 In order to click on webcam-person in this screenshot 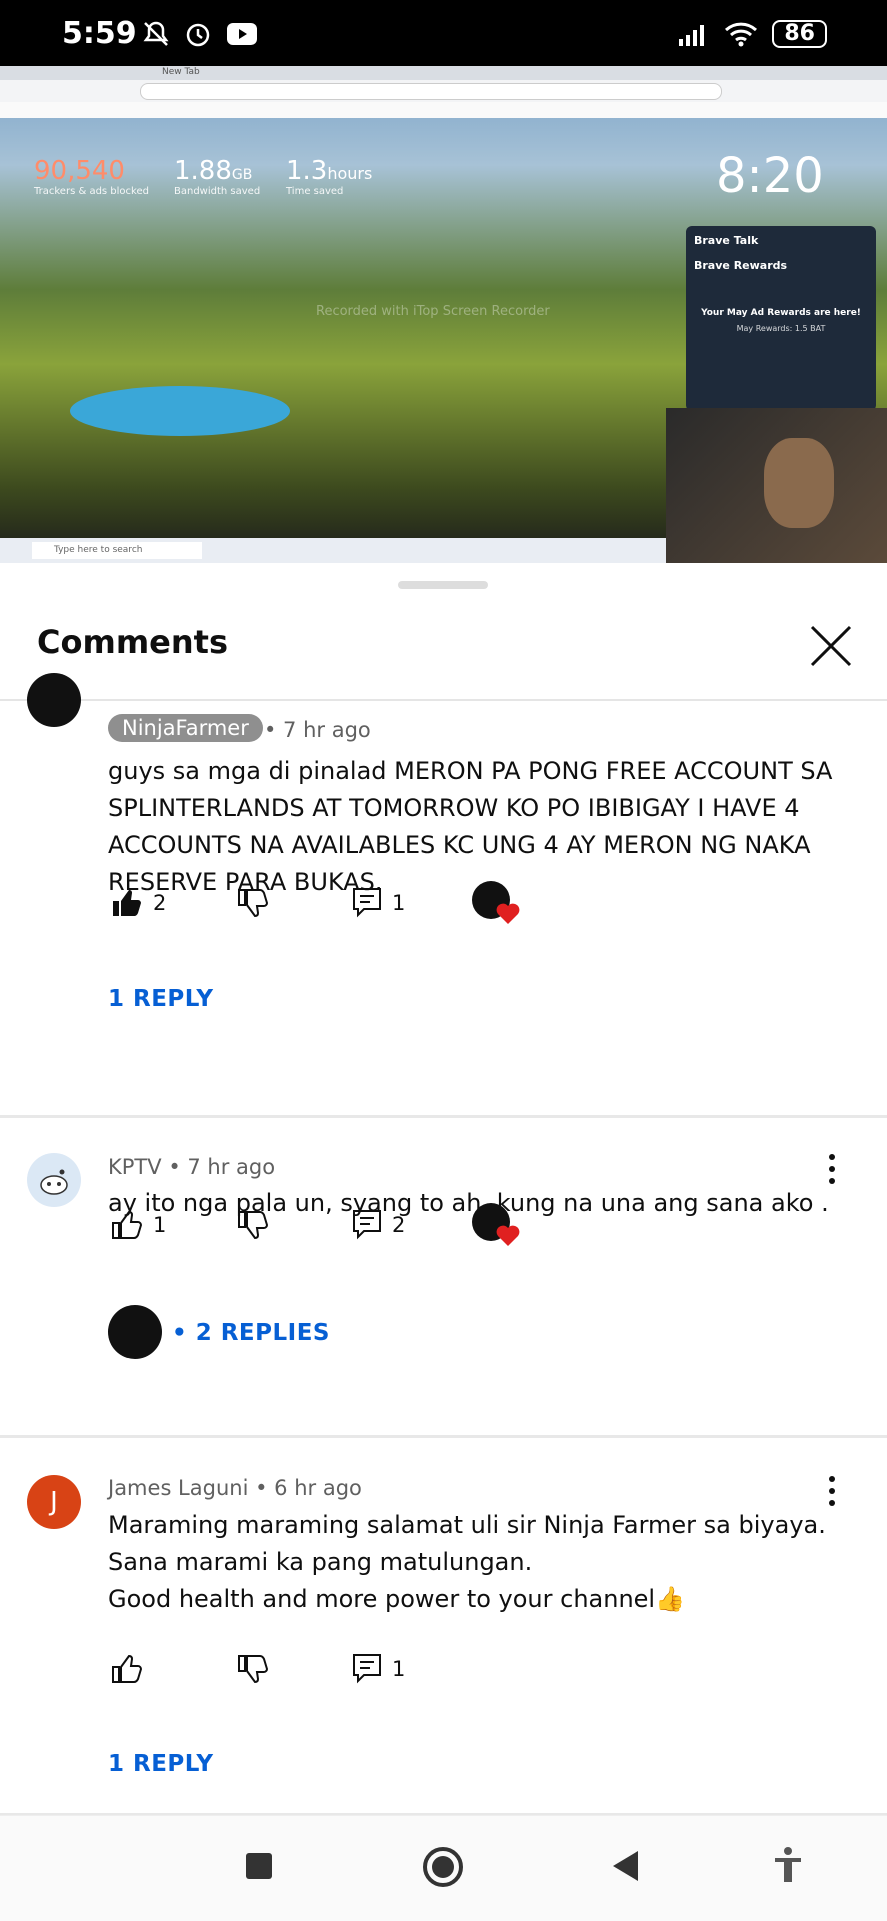, I will do `click(799, 483)`.